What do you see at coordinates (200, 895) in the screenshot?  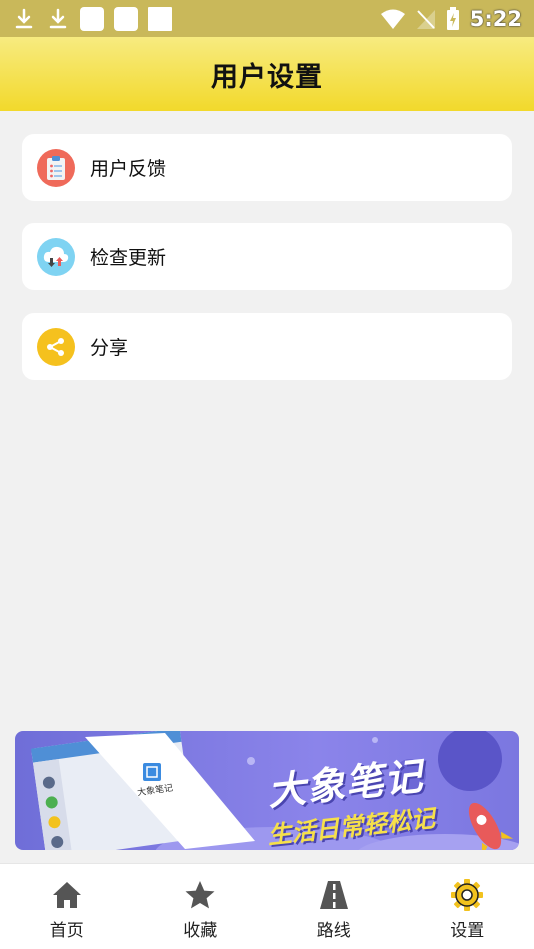 I see `star-icon` at bounding box center [200, 895].